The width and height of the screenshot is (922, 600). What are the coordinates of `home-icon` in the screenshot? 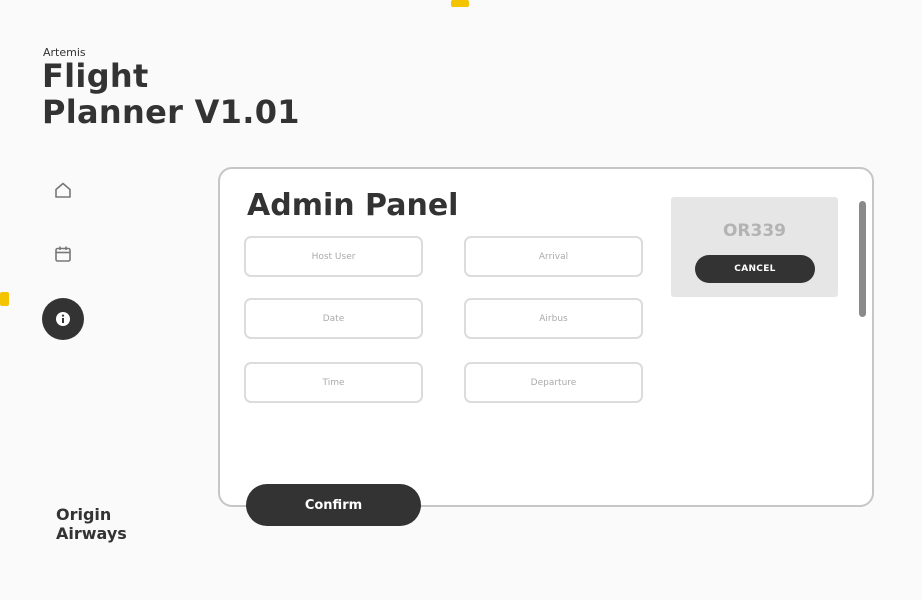 It's located at (63, 190).